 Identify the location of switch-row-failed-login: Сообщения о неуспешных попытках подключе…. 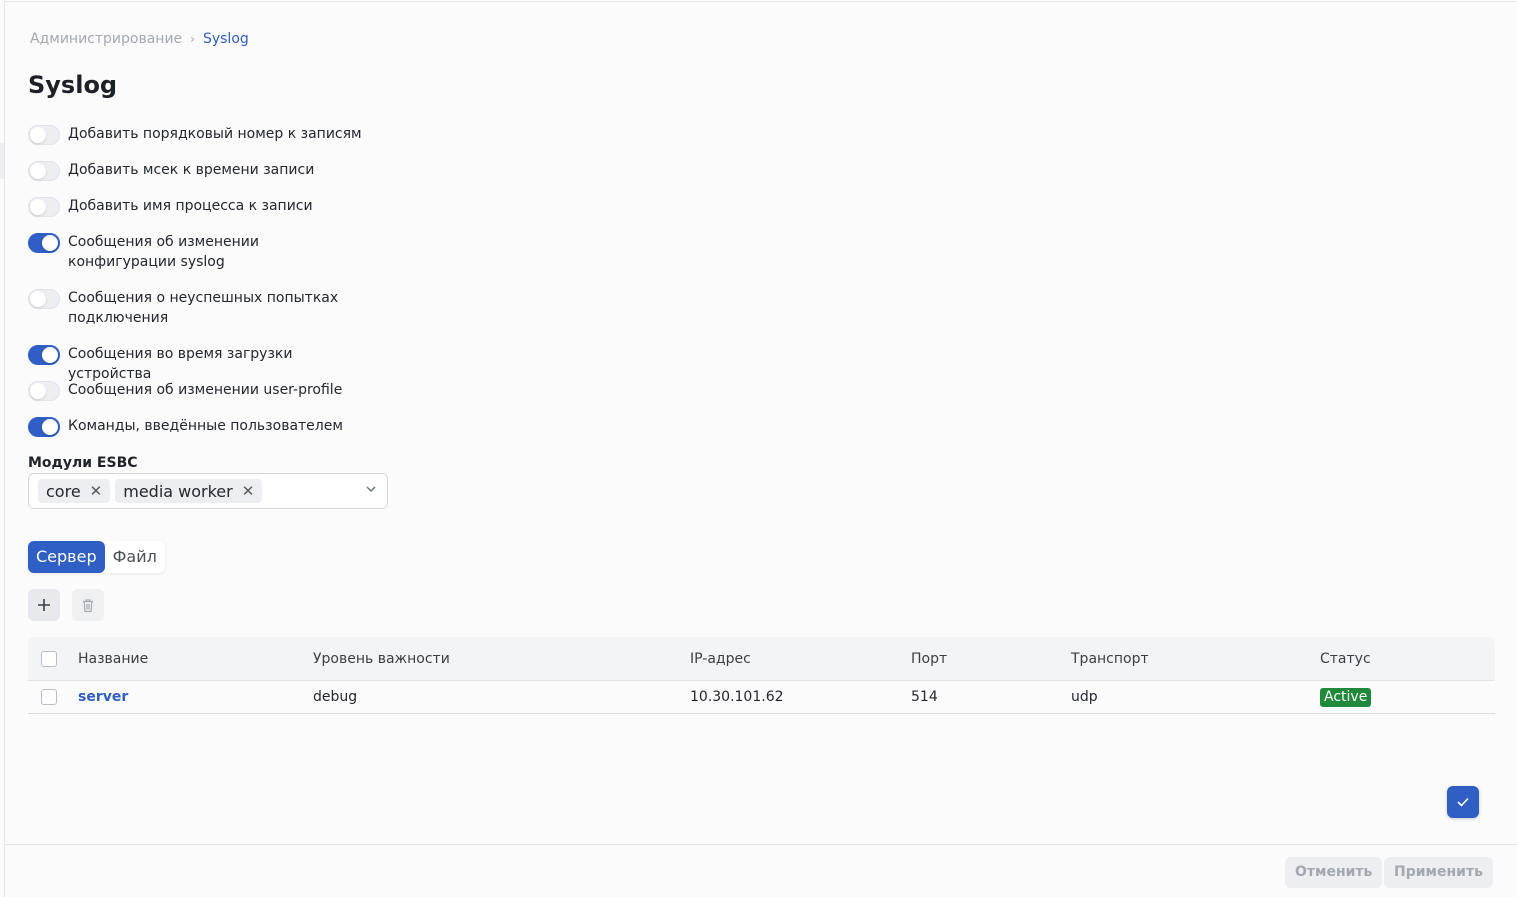
(218, 308).